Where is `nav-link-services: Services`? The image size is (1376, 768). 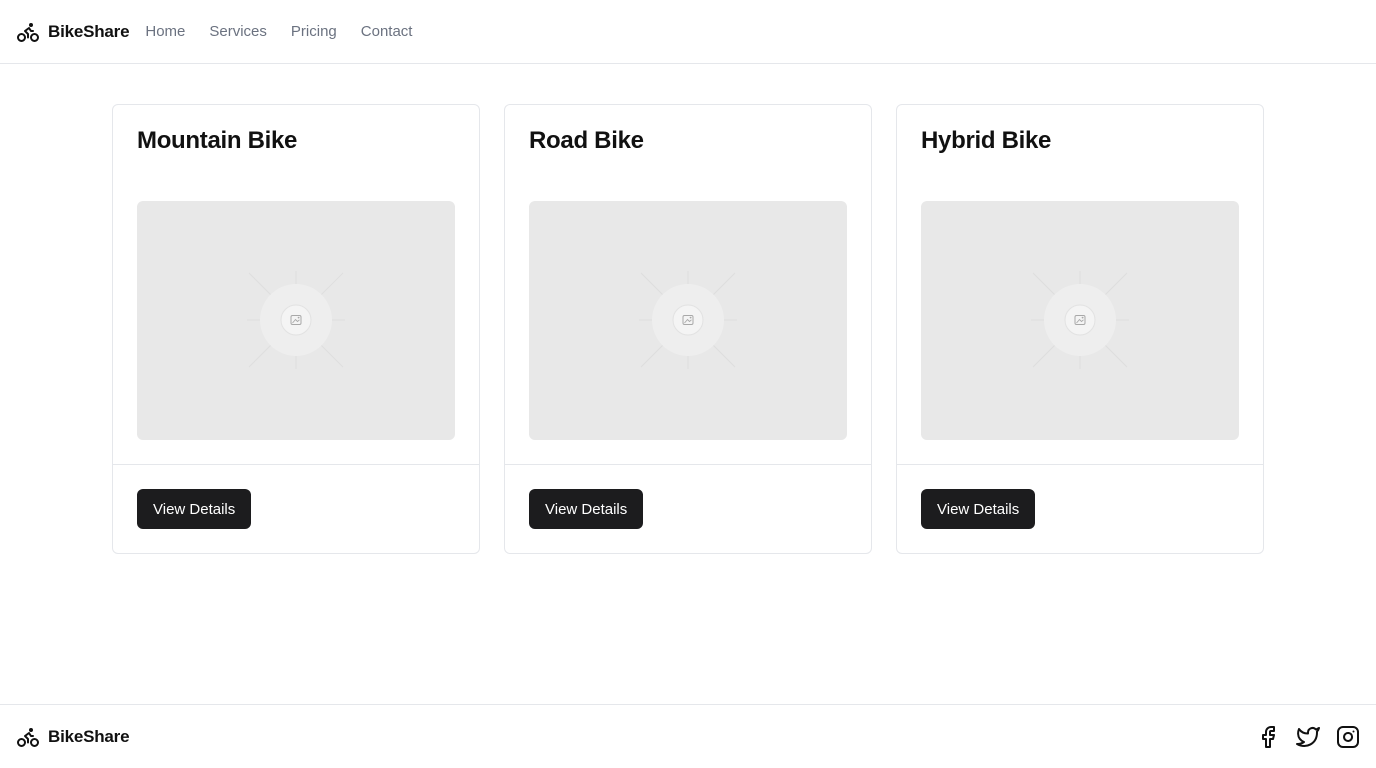 nav-link-services: Services is located at coordinates (238, 31).